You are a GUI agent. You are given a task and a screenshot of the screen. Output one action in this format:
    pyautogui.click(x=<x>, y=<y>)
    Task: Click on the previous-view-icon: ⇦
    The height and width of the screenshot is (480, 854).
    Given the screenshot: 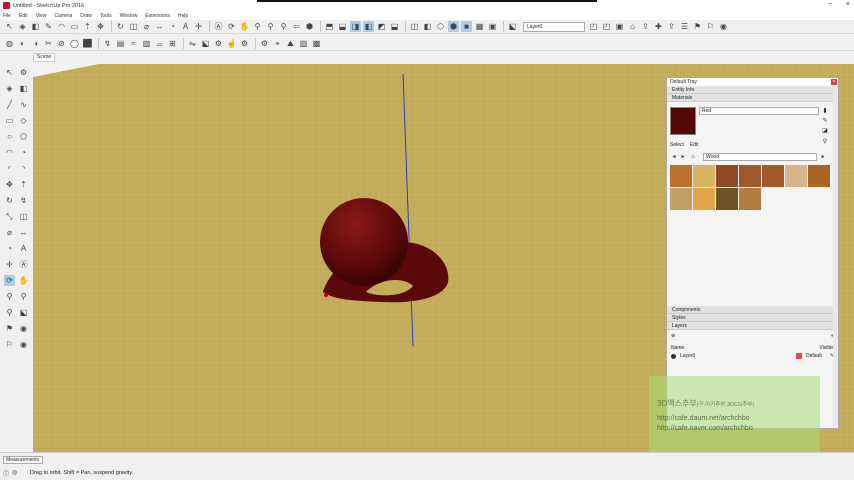 What is the action you would take?
    pyautogui.click(x=296, y=26)
    